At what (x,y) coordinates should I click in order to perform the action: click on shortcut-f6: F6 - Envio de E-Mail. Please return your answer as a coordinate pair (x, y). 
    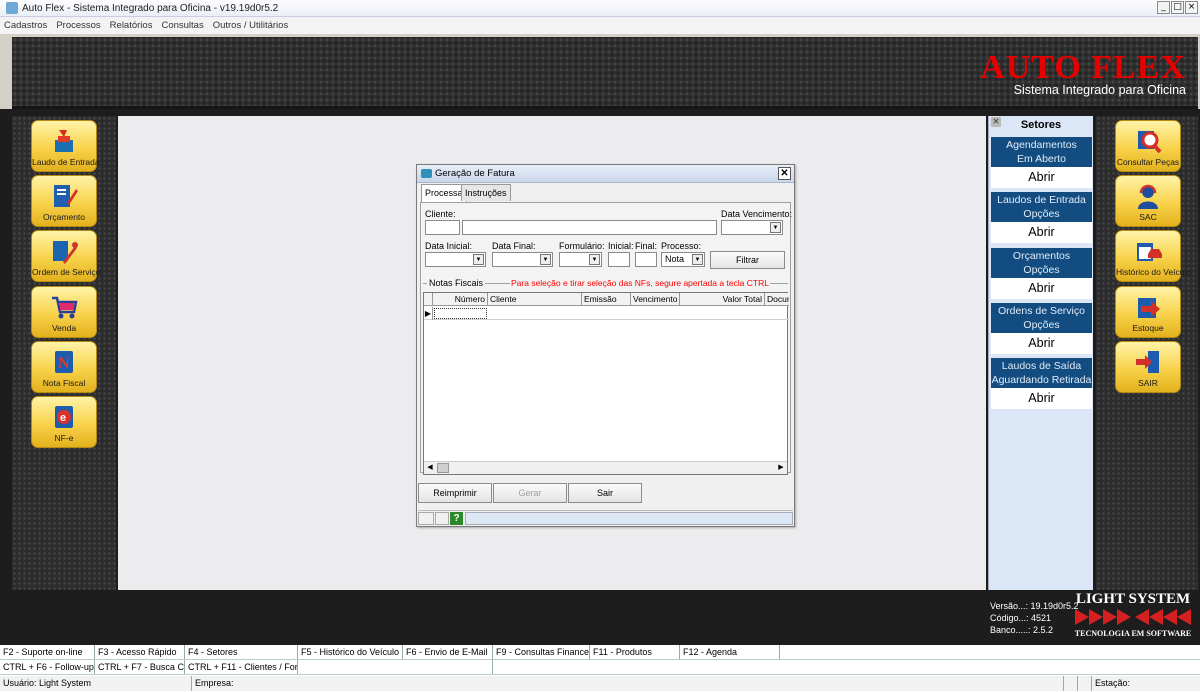
    Looking at the image, I should click on (448, 652).